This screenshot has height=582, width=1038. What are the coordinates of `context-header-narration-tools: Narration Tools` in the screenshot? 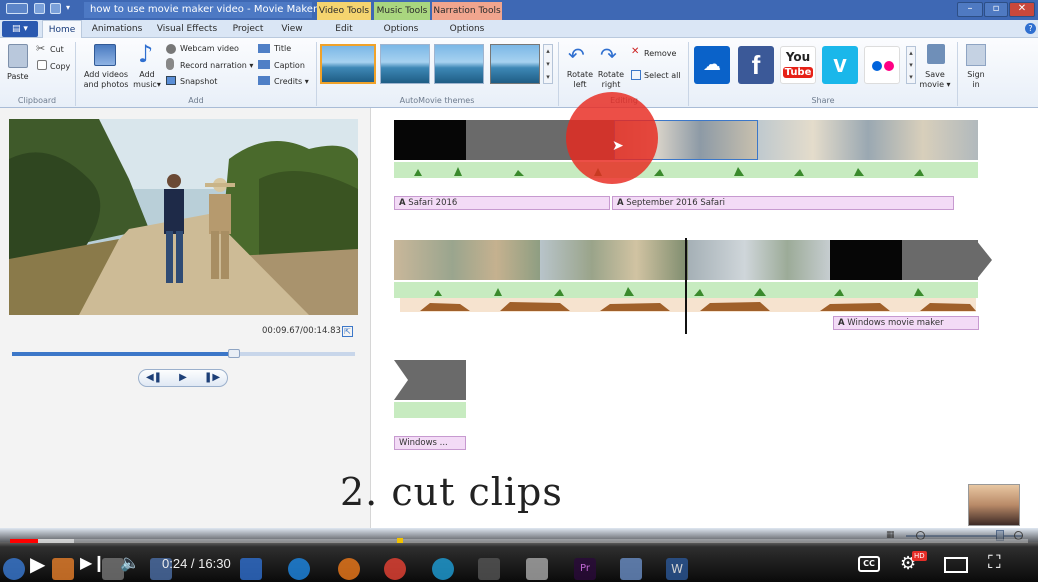 It's located at (467, 11).